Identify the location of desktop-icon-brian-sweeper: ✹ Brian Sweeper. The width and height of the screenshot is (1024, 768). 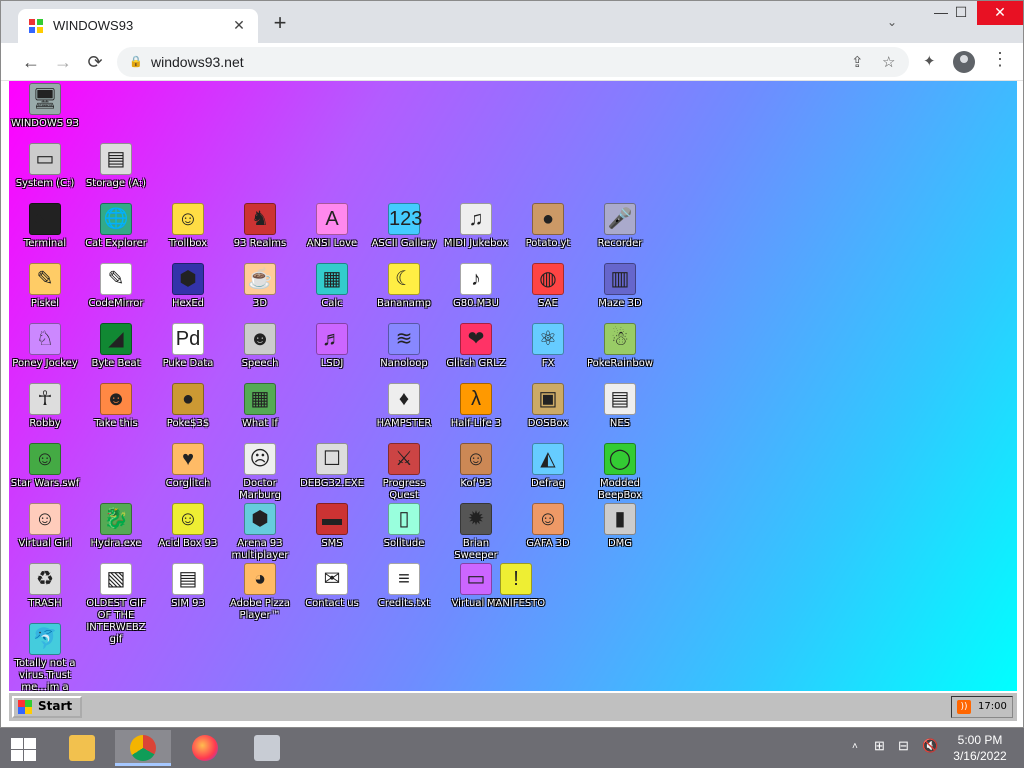
(476, 533).